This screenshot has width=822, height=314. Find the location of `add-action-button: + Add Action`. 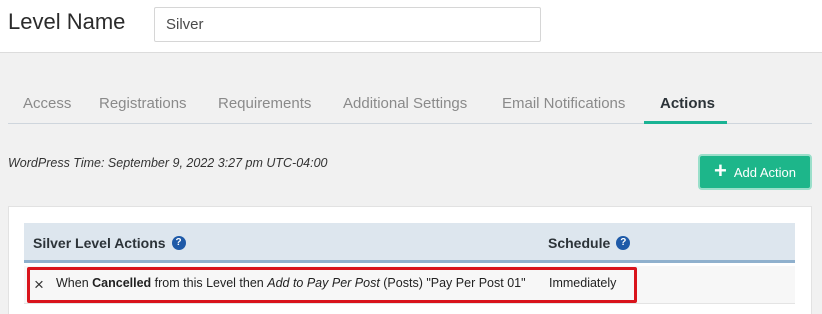

add-action-button: + Add Action is located at coordinates (755, 172).